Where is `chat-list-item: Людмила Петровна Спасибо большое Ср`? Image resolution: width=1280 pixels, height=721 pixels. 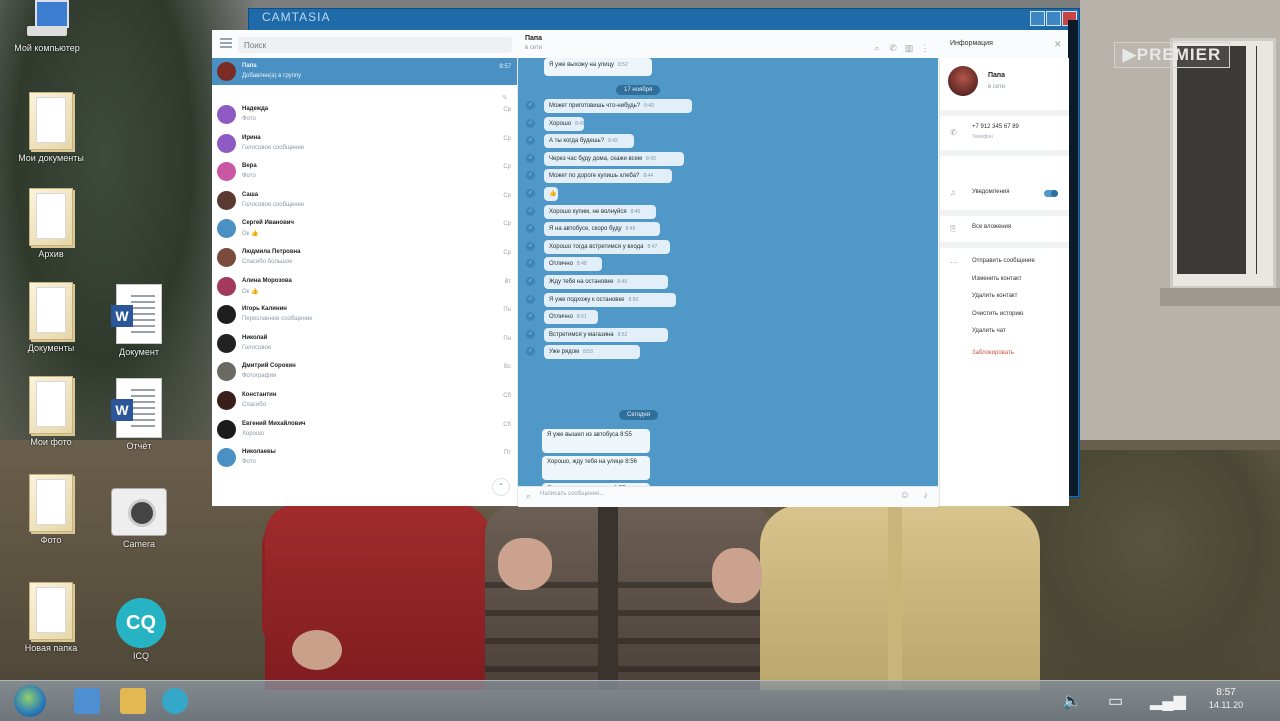 chat-list-item: Людмила Петровна Спасибо большое Ср is located at coordinates (364, 258).